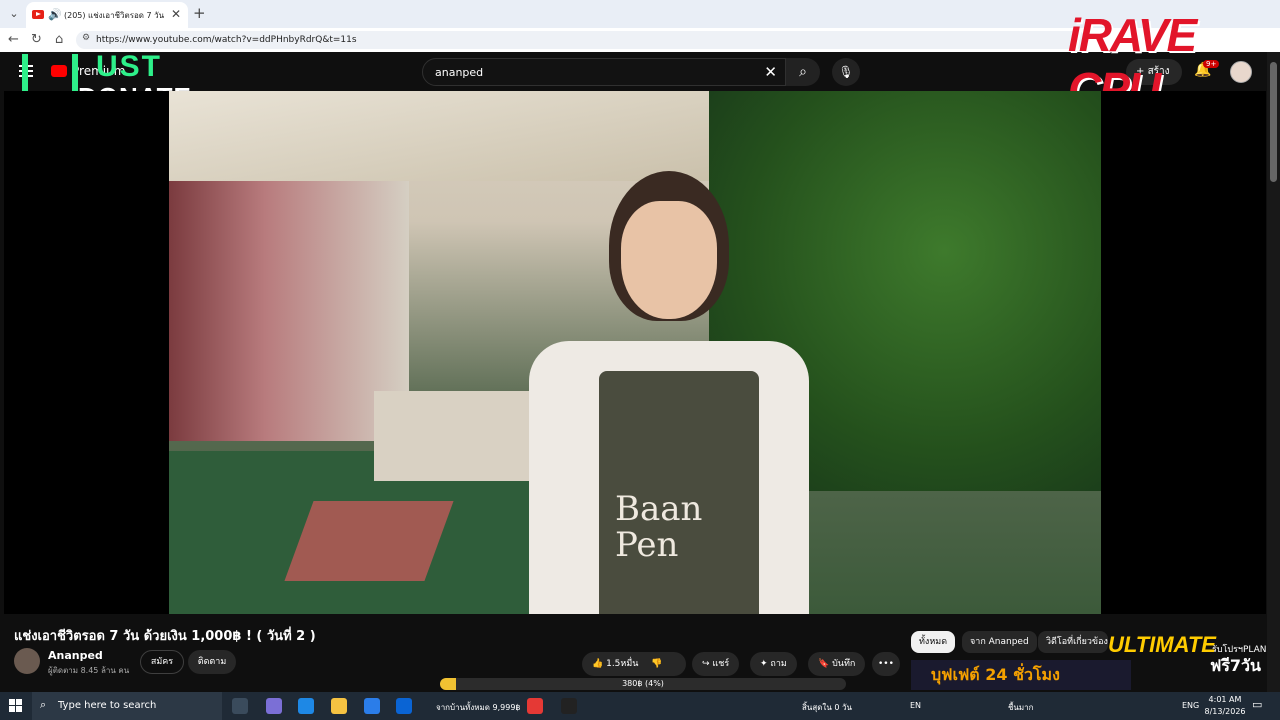  Describe the element at coordinates (75, 655) in the screenshot. I see `channel-name: Ananped` at that location.